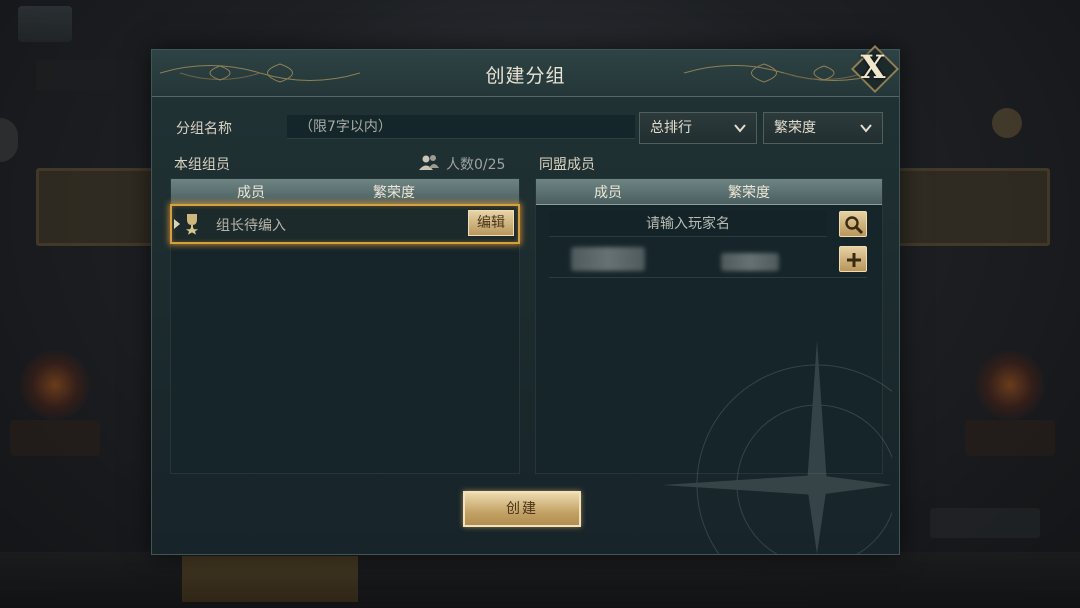 The height and width of the screenshot is (608, 1080). What do you see at coordinates (491, 223) in the screenshot?
I see `edit-button: 编辑` at bounding box center [491, 223].